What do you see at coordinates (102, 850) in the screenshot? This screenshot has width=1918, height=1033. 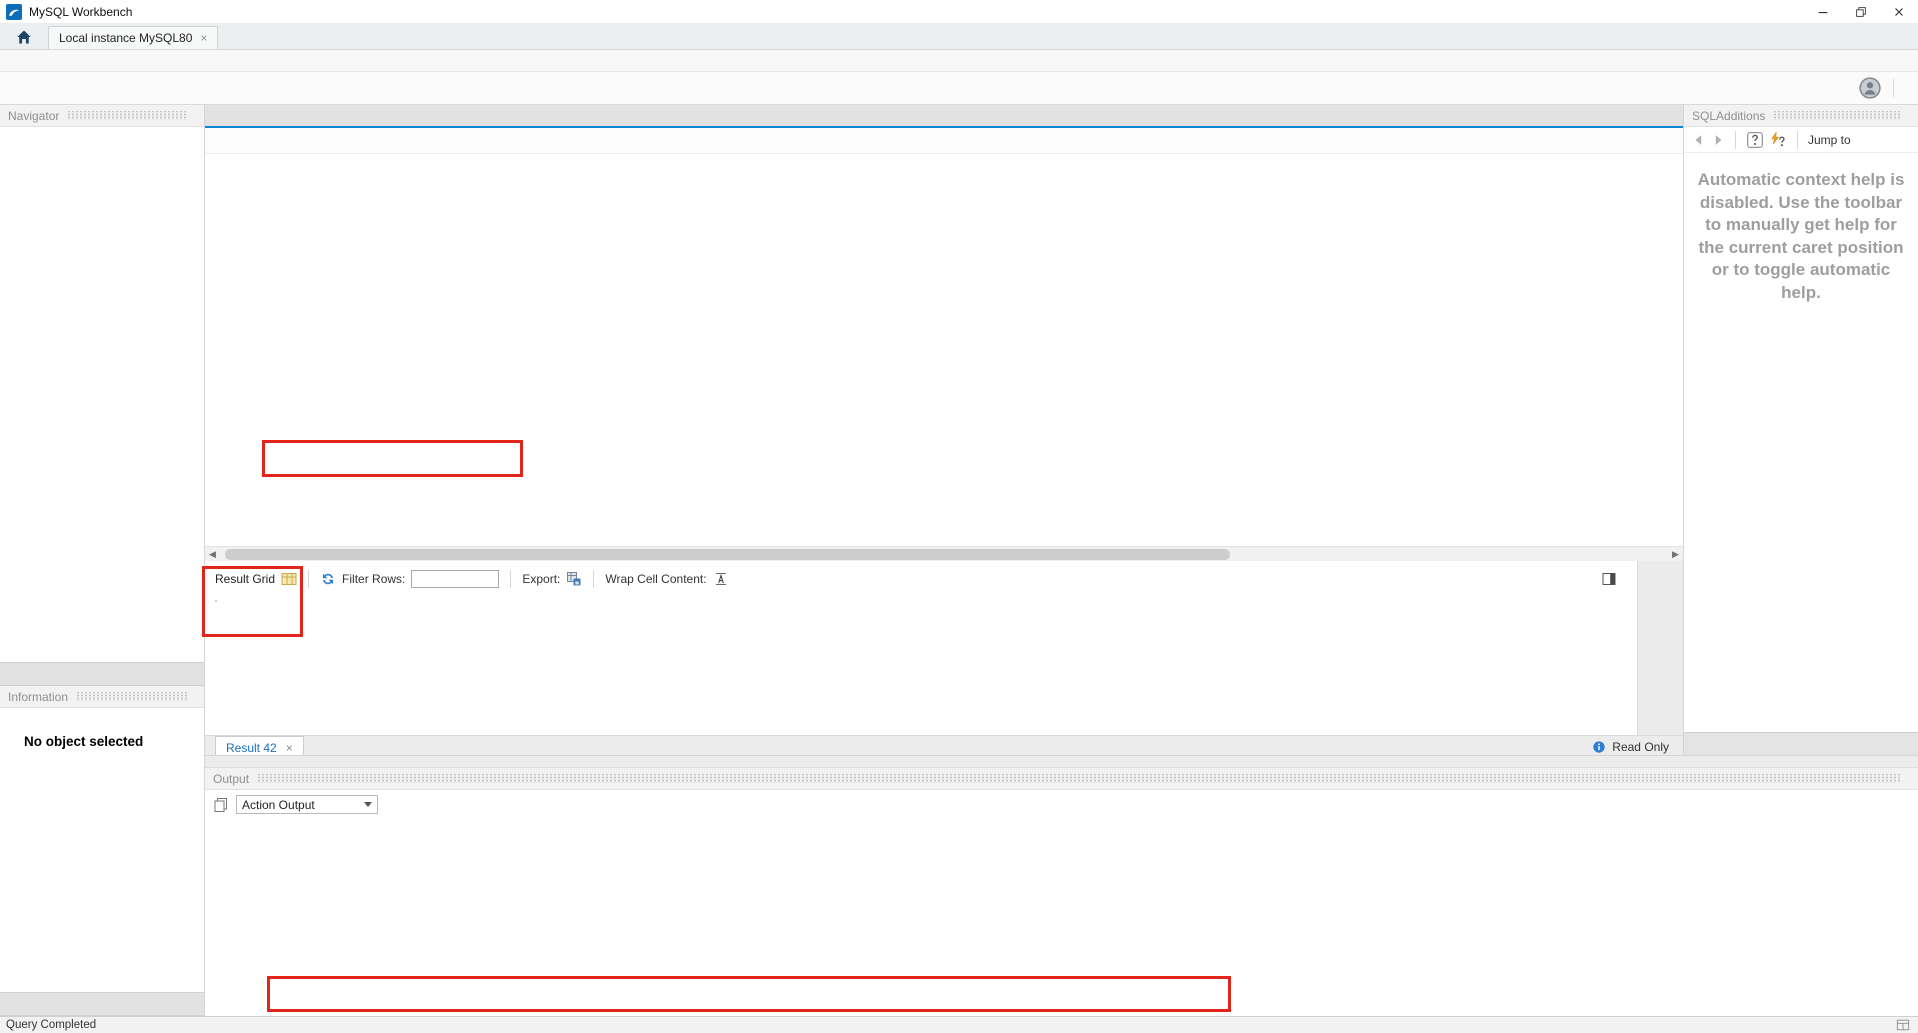 I see `information-panel: No object selected` at bounding box center [102, 850].